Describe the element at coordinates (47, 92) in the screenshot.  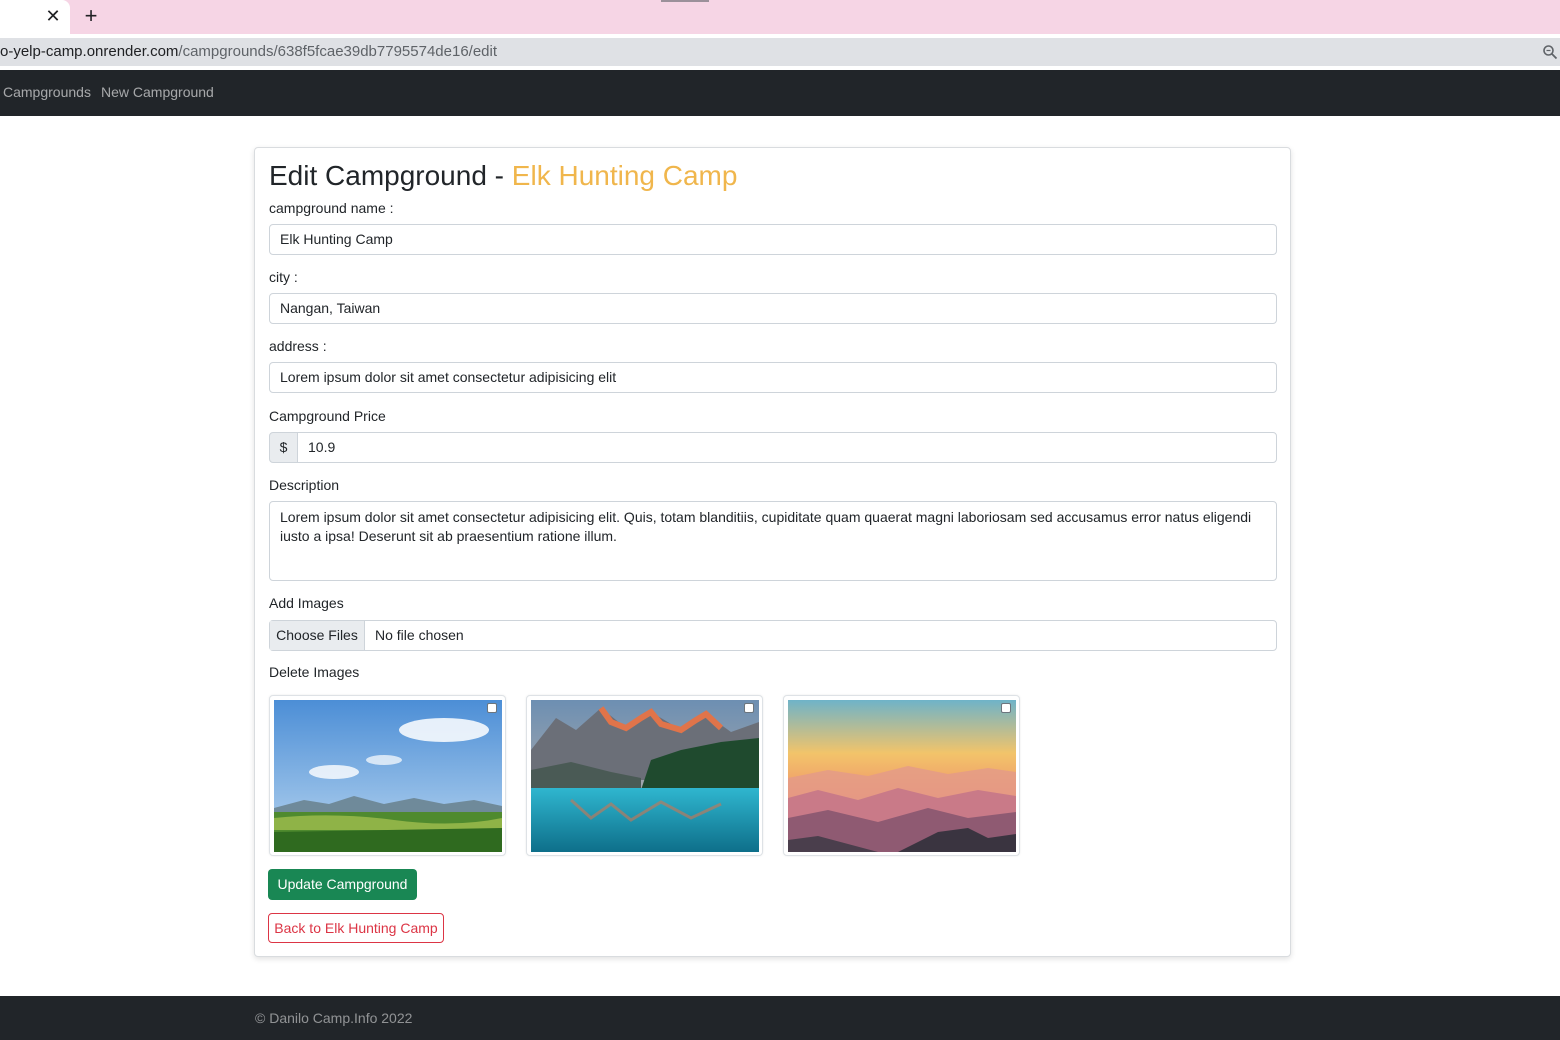
I see `nav-link-campgrounds: Campgrounds` at that location.